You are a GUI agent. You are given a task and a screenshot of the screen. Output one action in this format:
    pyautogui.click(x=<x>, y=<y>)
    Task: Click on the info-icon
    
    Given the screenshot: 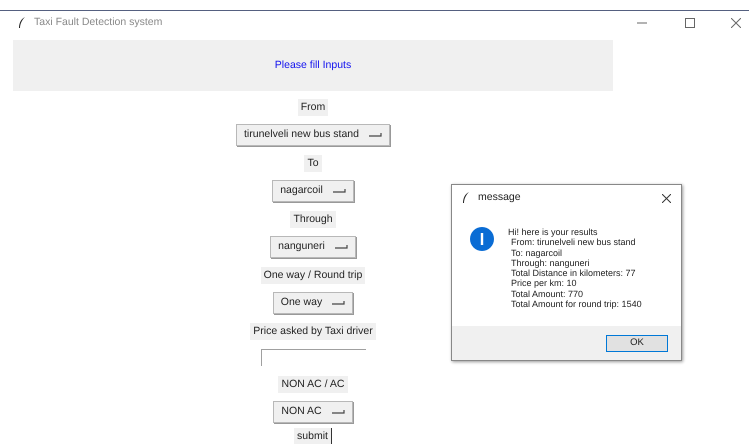 What is the action you would take?
    pyautogui.click(x=482, y=239)
    